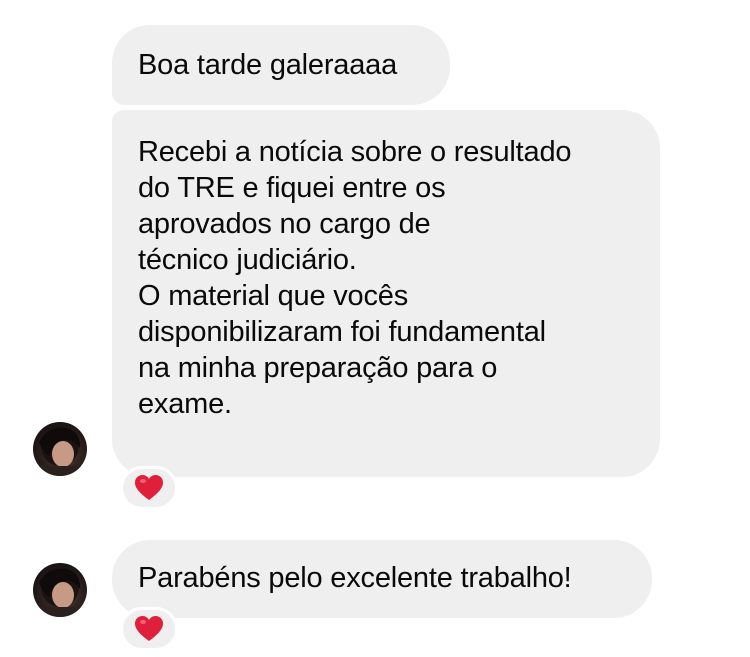  I want to click on message-bubble: Boa tarde galeraaaa, so click(281, 65).